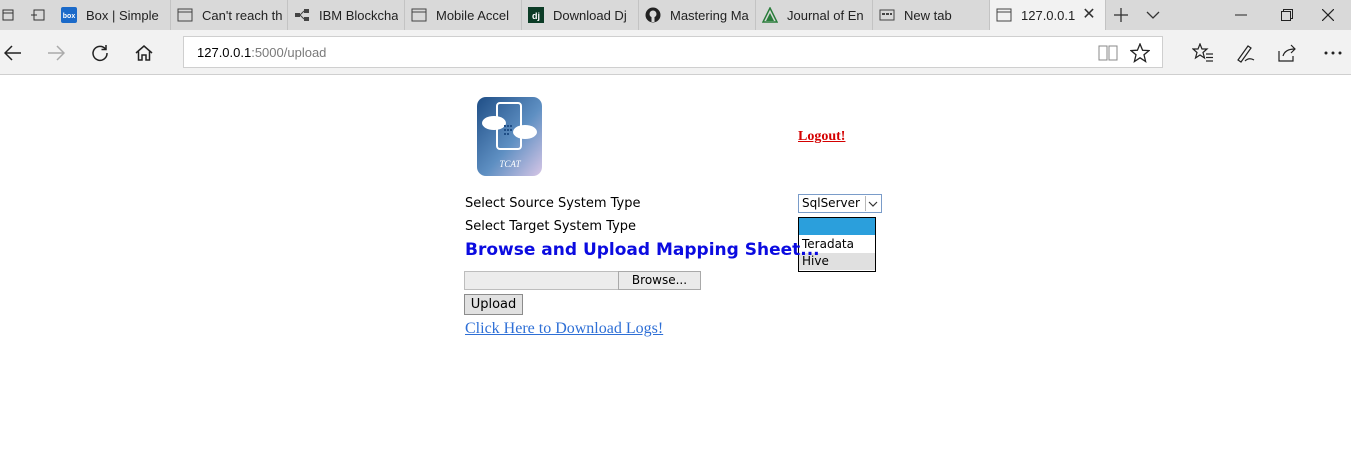 This screenshot has width=1351, height=460. I want to click on tab-preview-chevron-icon, so click(1153, 15).